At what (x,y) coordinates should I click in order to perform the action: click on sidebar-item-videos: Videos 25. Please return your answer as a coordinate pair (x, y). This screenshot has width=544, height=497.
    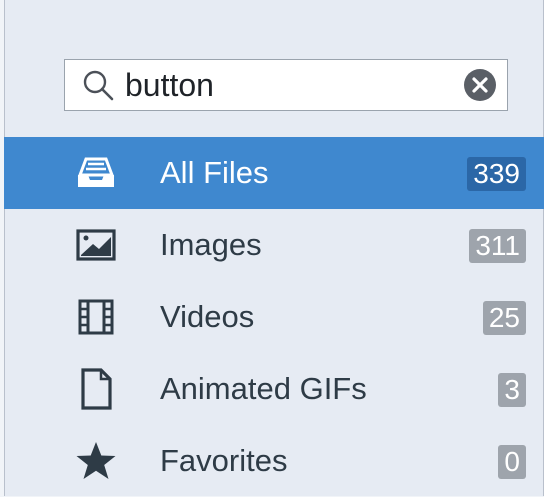
    Looking at the image, I should click on (274, 317).